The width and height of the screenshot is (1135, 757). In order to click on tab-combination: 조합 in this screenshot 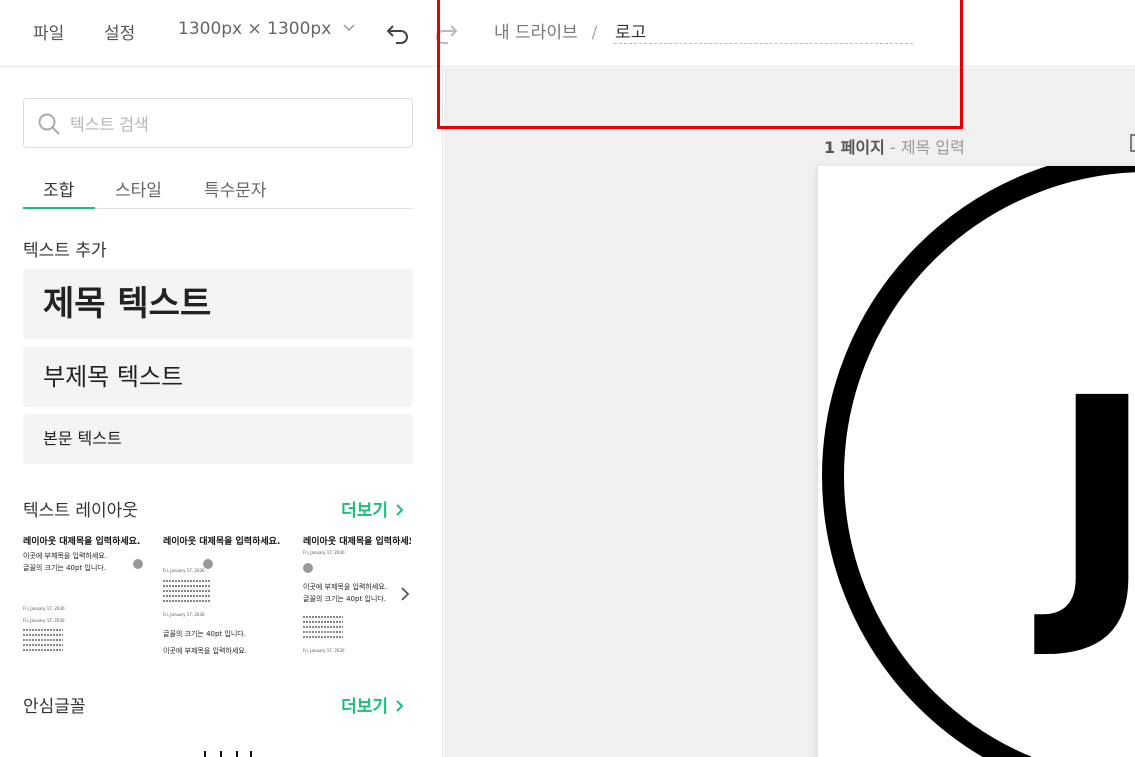, I will do `click(58, 188)`.